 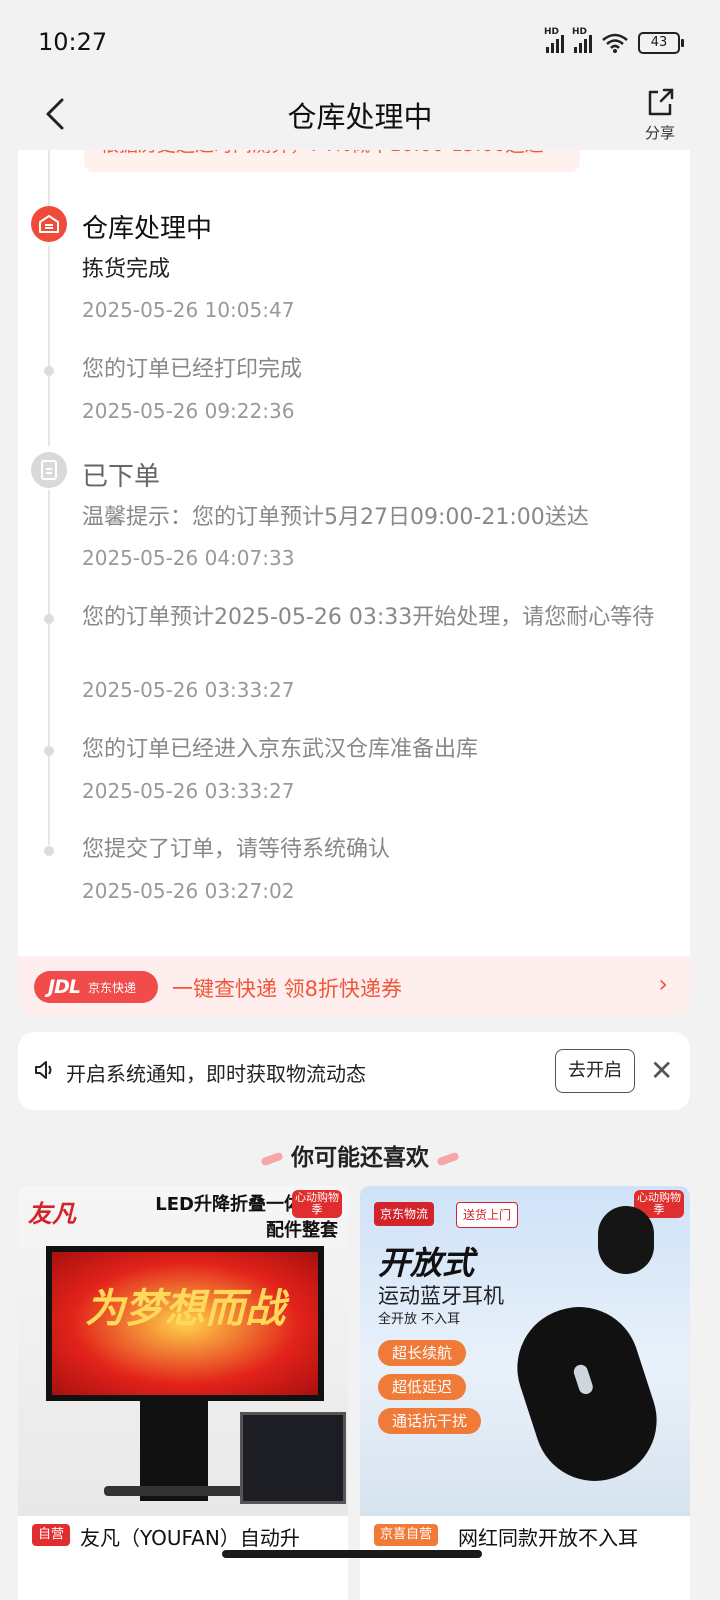 I want to click on signal-icon-2: HD, so click(x=582, y=40).